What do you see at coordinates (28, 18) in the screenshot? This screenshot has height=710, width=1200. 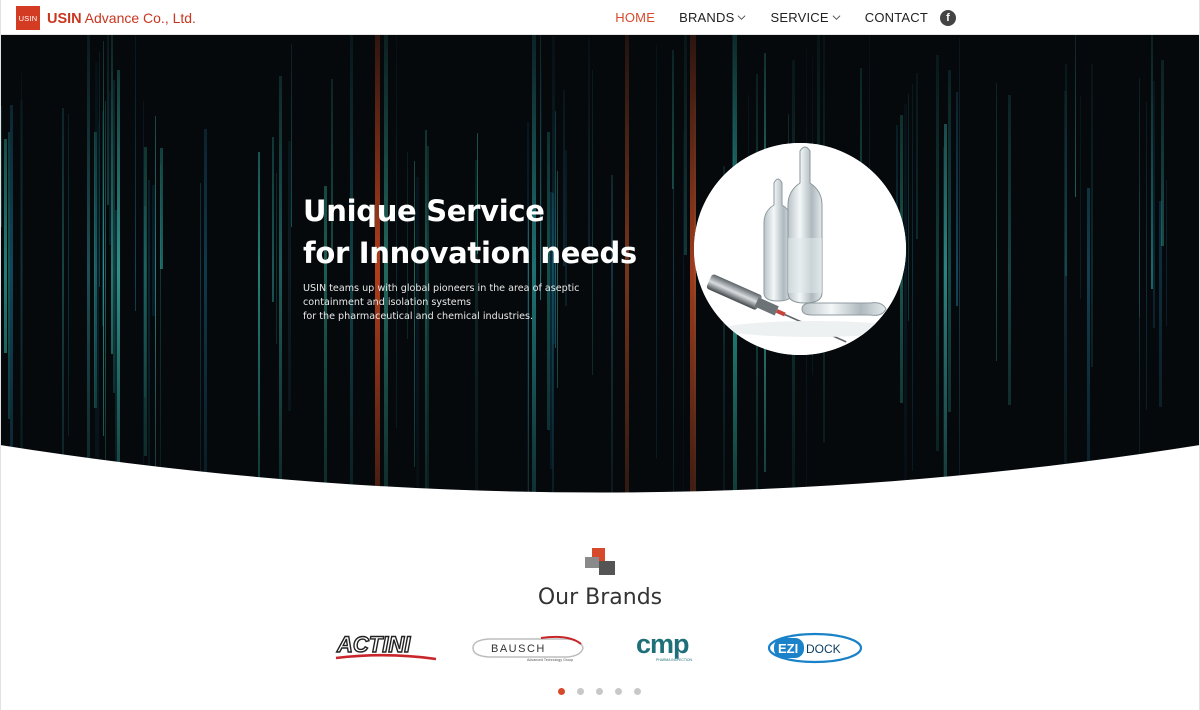 I see `logo-mark: USIN` at bounding box center [28, 18].